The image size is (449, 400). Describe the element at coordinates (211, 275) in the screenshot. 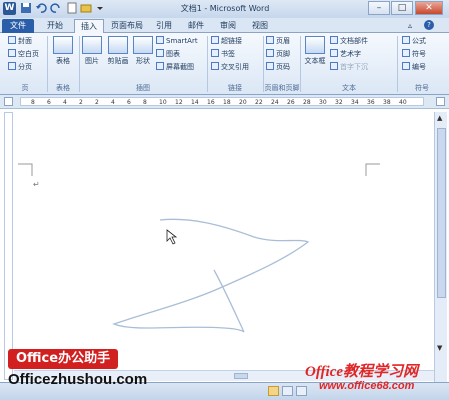

I see `freeform-scribble` at that location.